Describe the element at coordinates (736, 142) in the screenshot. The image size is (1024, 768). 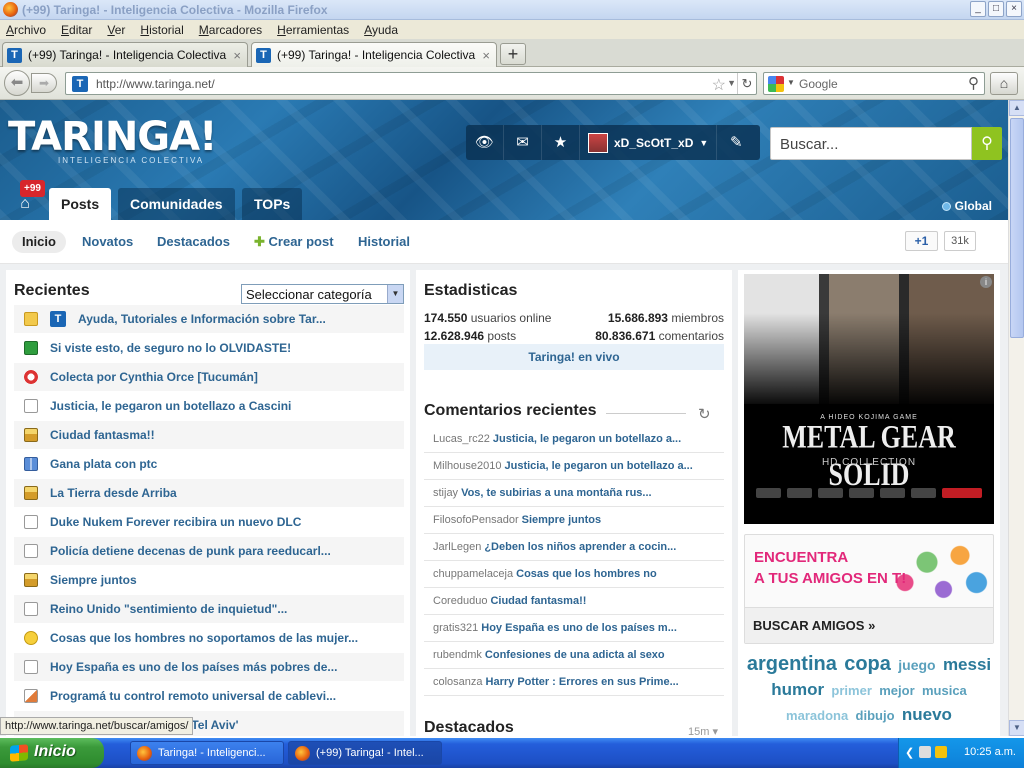
I see `edit-icon: ✎` at that location.